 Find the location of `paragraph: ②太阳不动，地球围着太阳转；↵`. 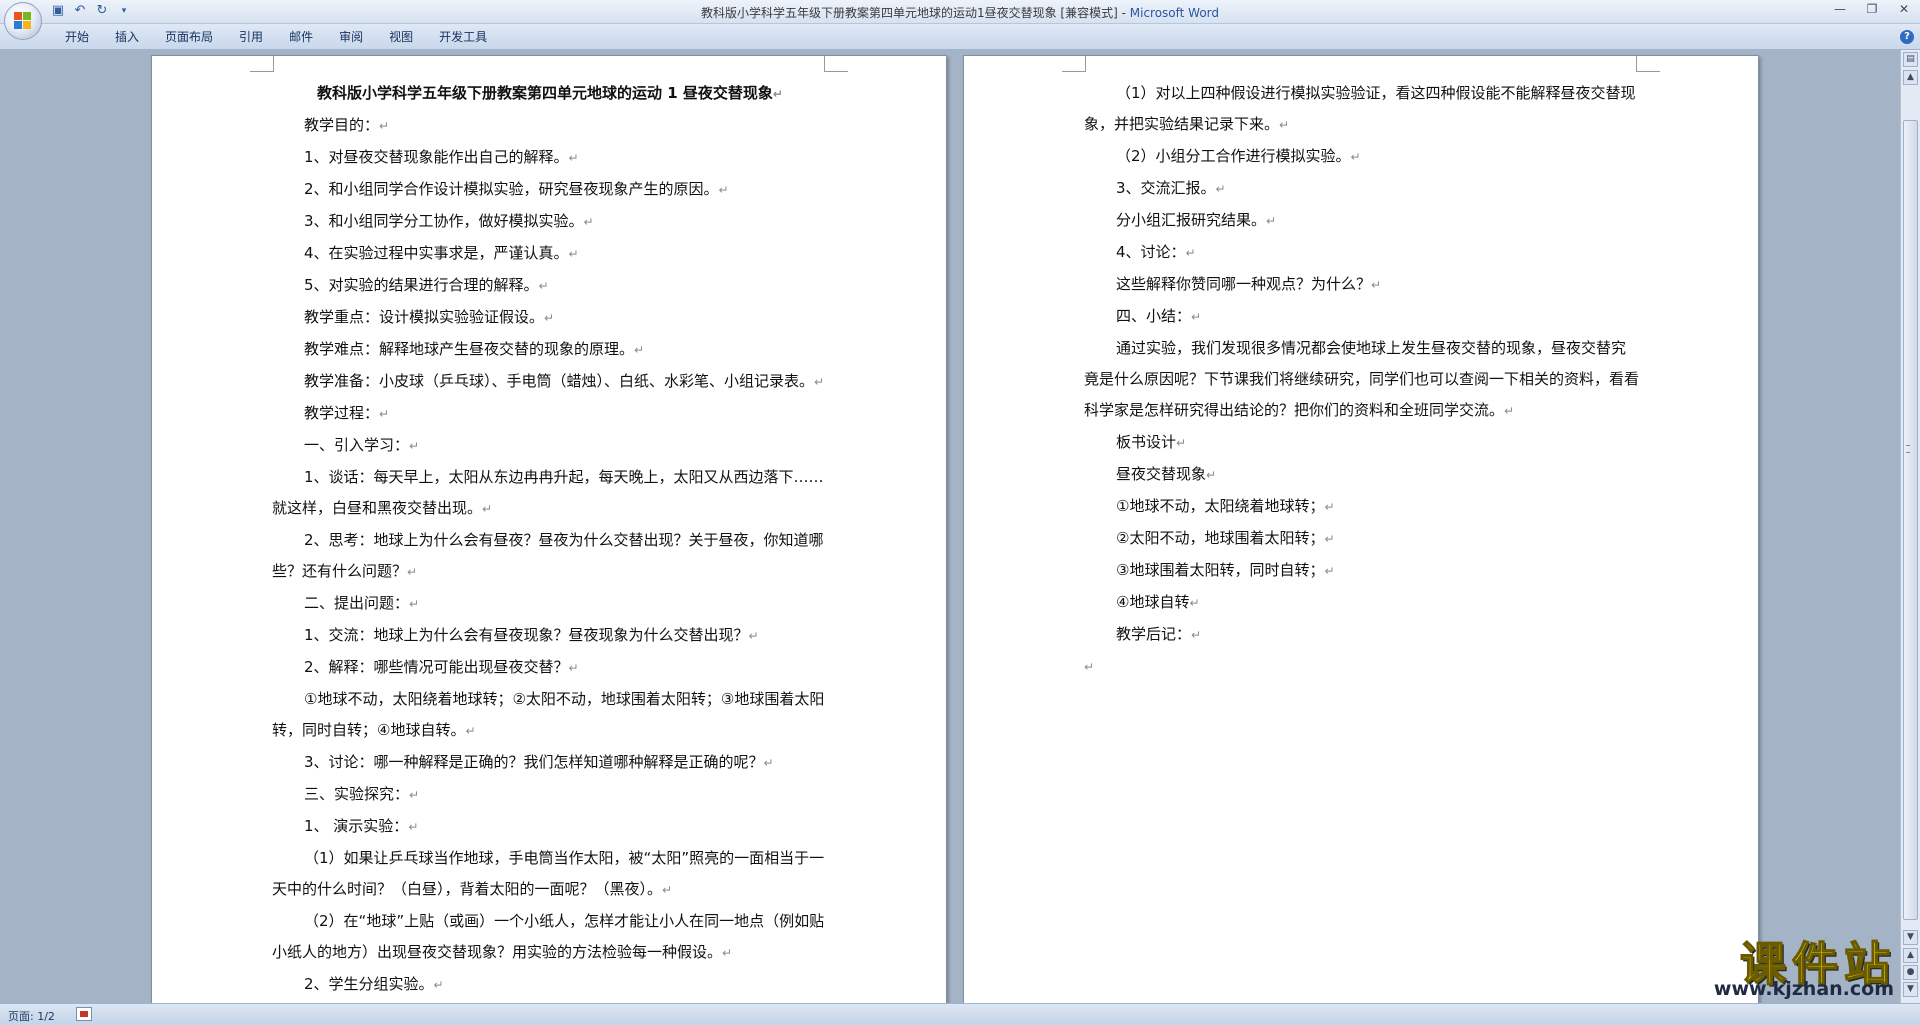

paragraph: ②太阳不动，地球围着太阳转；↵ is located at coordinates (1362, 539).